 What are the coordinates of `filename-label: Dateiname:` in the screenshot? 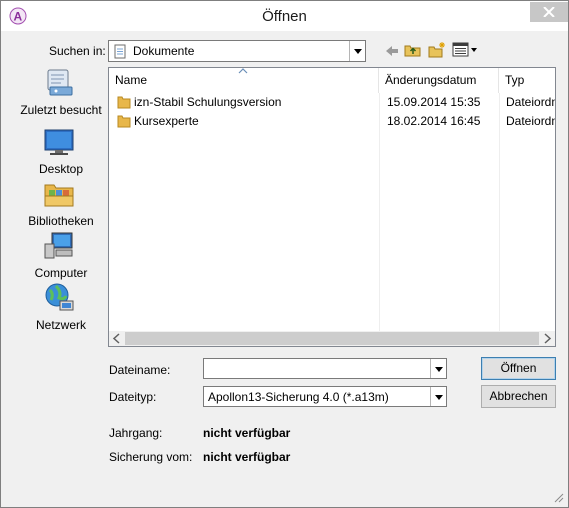 It's located at (140, 370).